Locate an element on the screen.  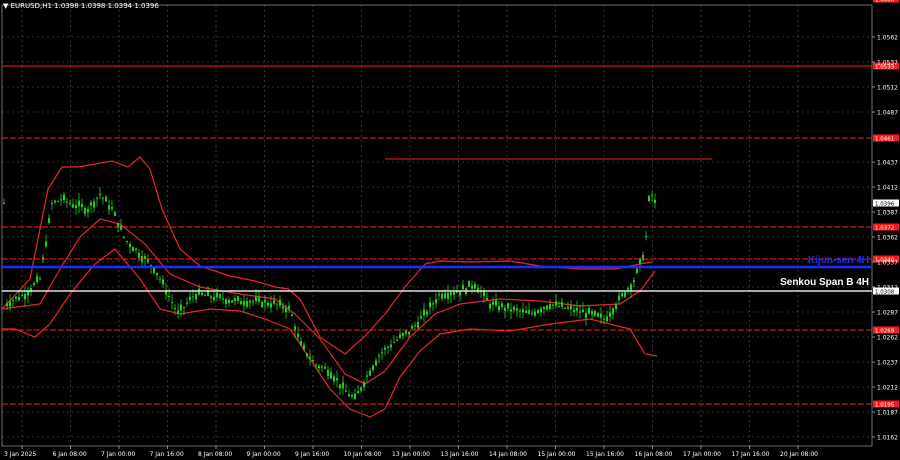
y-tick-label: 1.0537 is located at coordinates (887, 63).